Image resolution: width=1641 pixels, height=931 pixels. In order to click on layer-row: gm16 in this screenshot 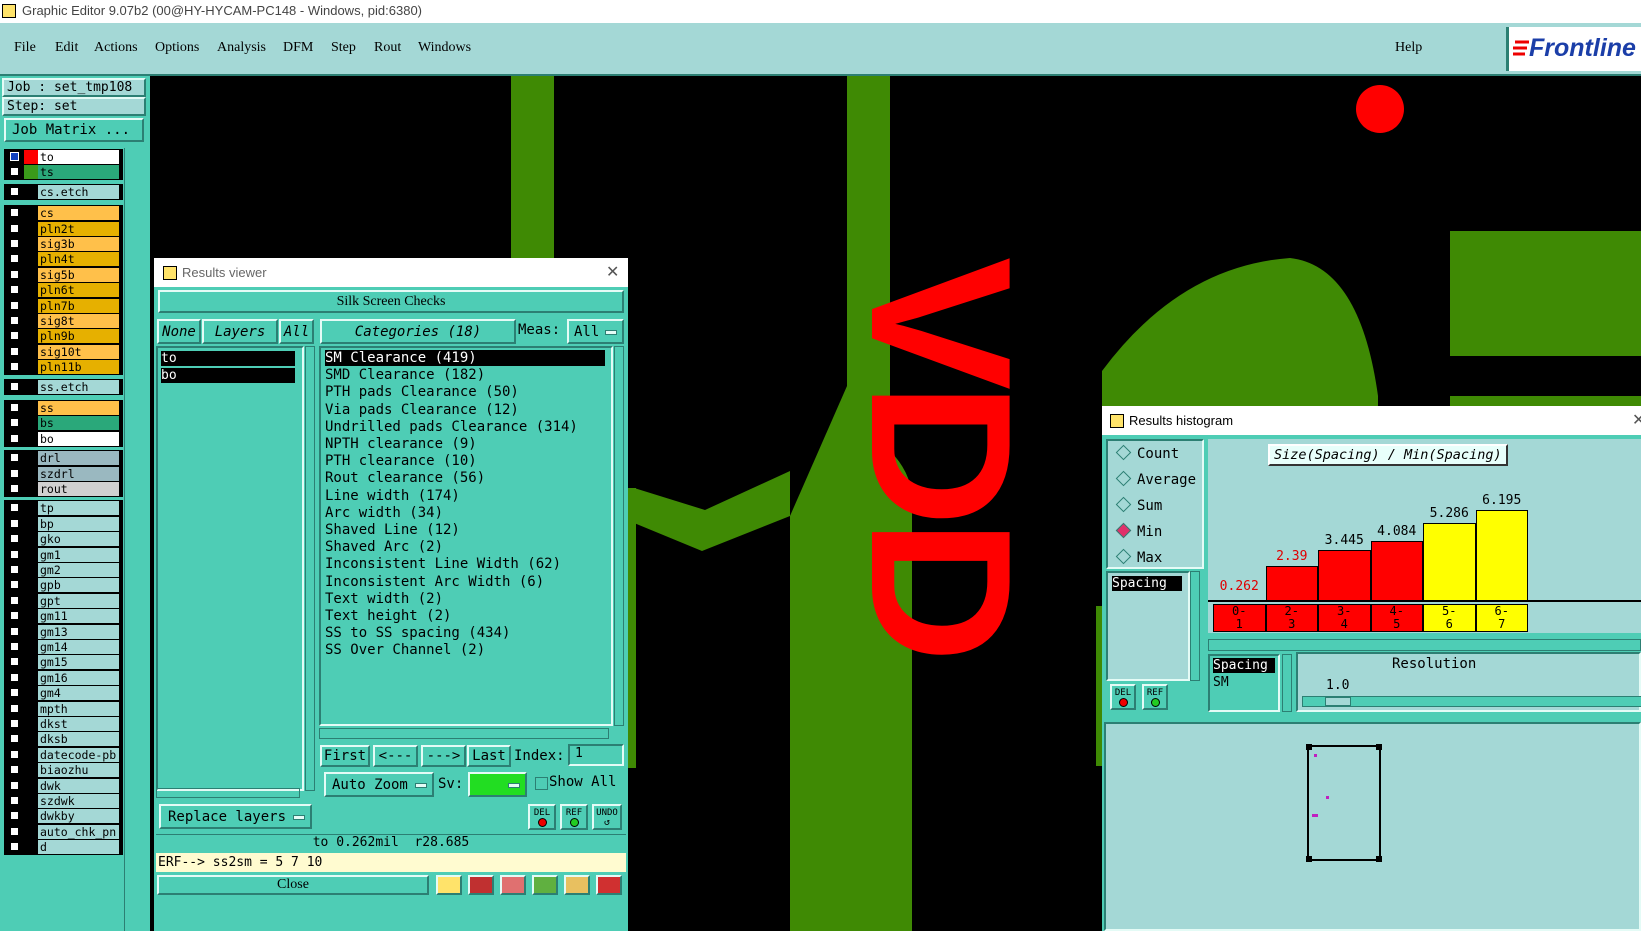, I will do `click(63, 677)`.